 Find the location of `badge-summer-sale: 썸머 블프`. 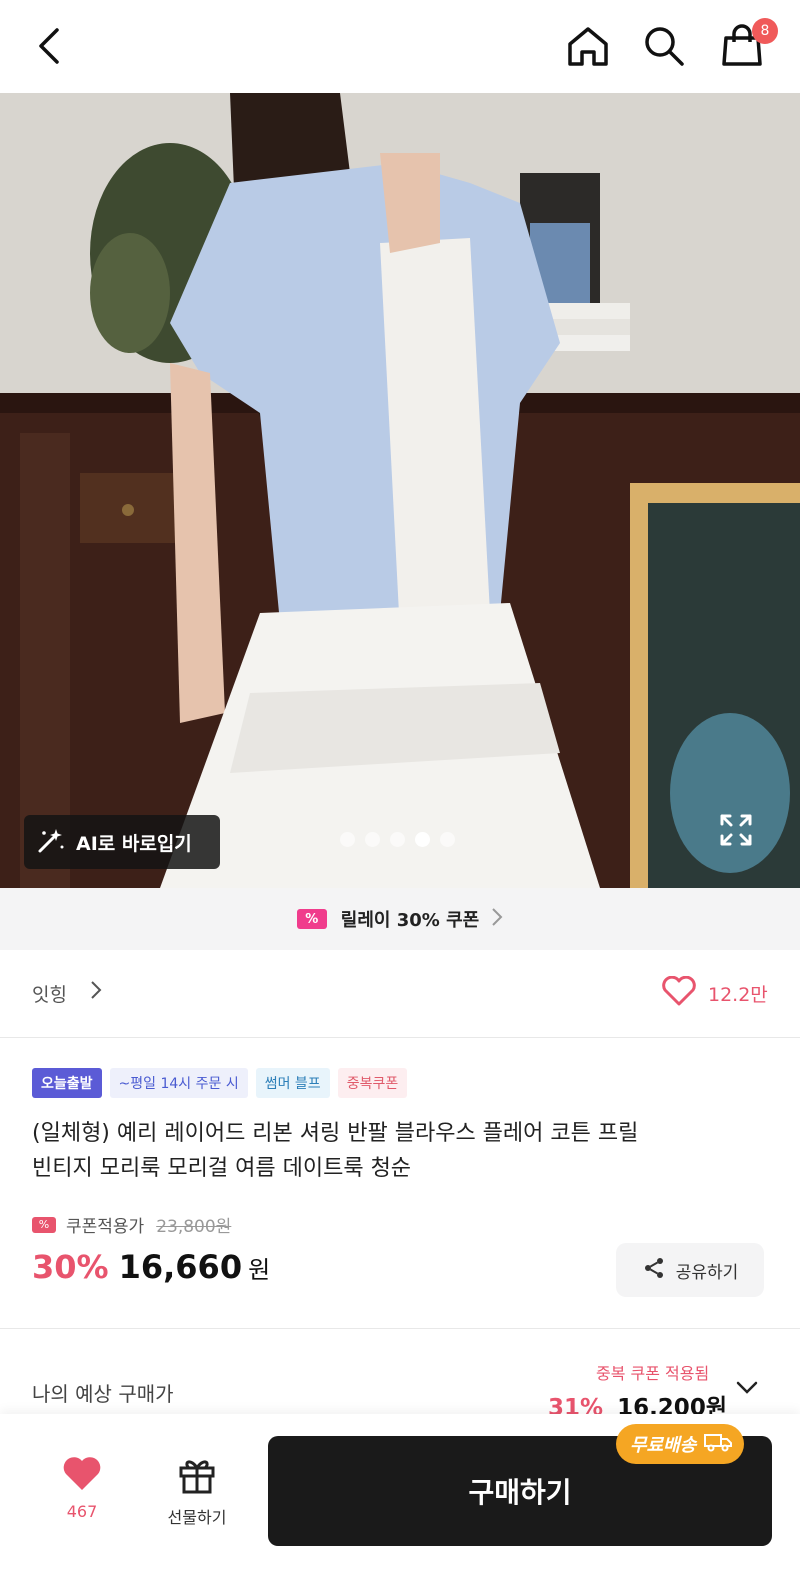

badge-summer-sale: 썸머 블프 is located at coordinates (292, 1083).